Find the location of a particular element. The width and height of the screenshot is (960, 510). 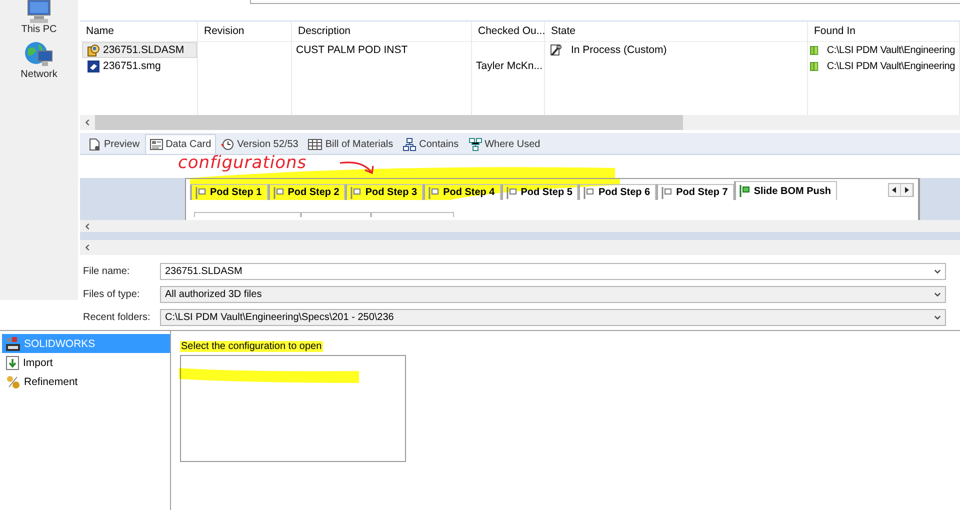

dropdown-field: All authorized 3D files is located at coordinates (553, 294).